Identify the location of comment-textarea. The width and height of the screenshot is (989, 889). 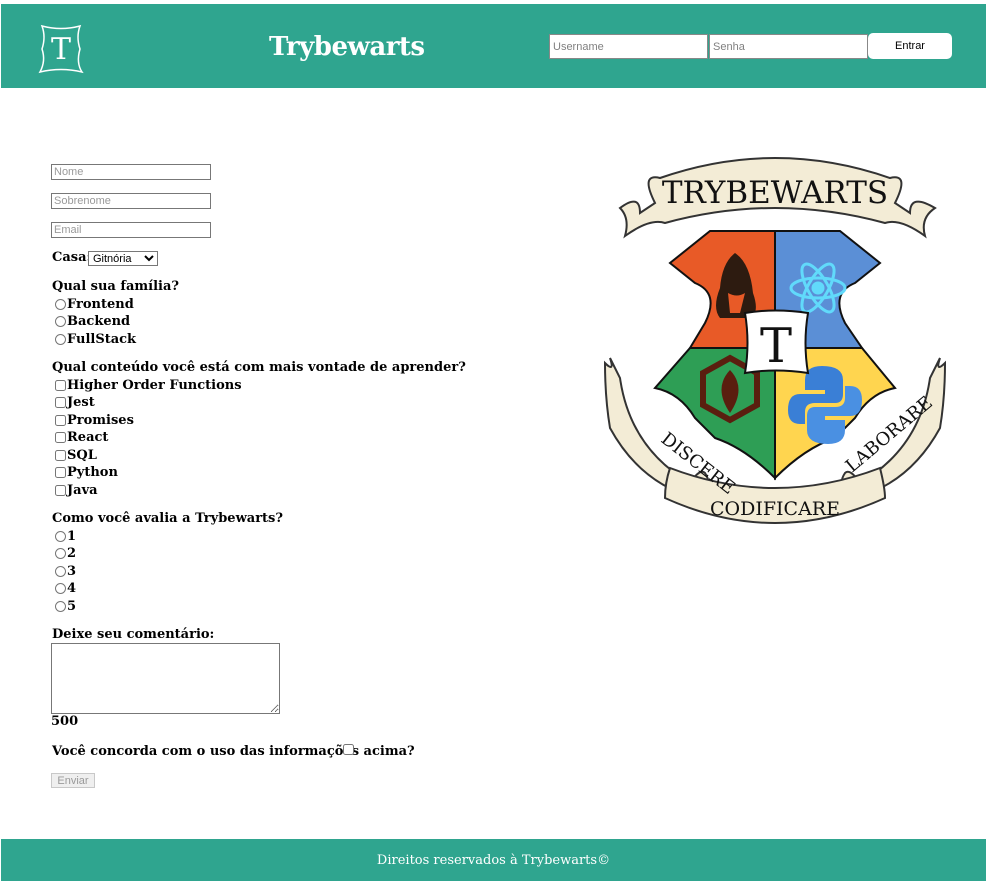
(165, 678).